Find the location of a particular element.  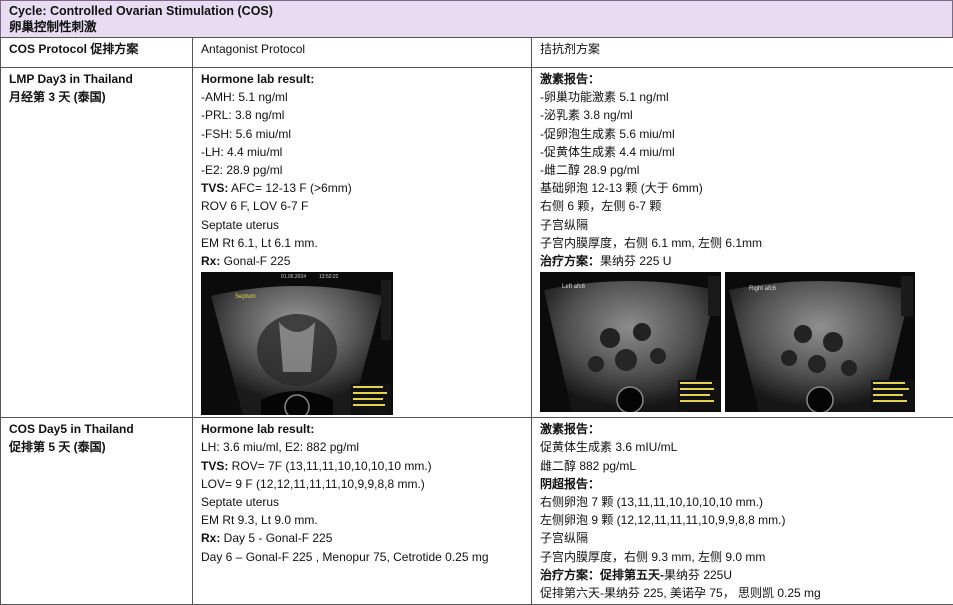

day3-label: LMP Day3 in Thailand 月经第 3 天 (泰国) is located at coordinates (97, 243).